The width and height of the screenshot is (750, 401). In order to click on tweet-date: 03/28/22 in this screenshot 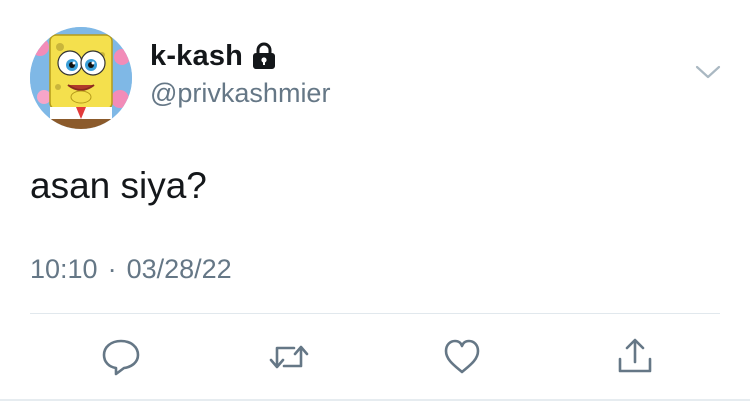, I will do `click(179, 269)`.